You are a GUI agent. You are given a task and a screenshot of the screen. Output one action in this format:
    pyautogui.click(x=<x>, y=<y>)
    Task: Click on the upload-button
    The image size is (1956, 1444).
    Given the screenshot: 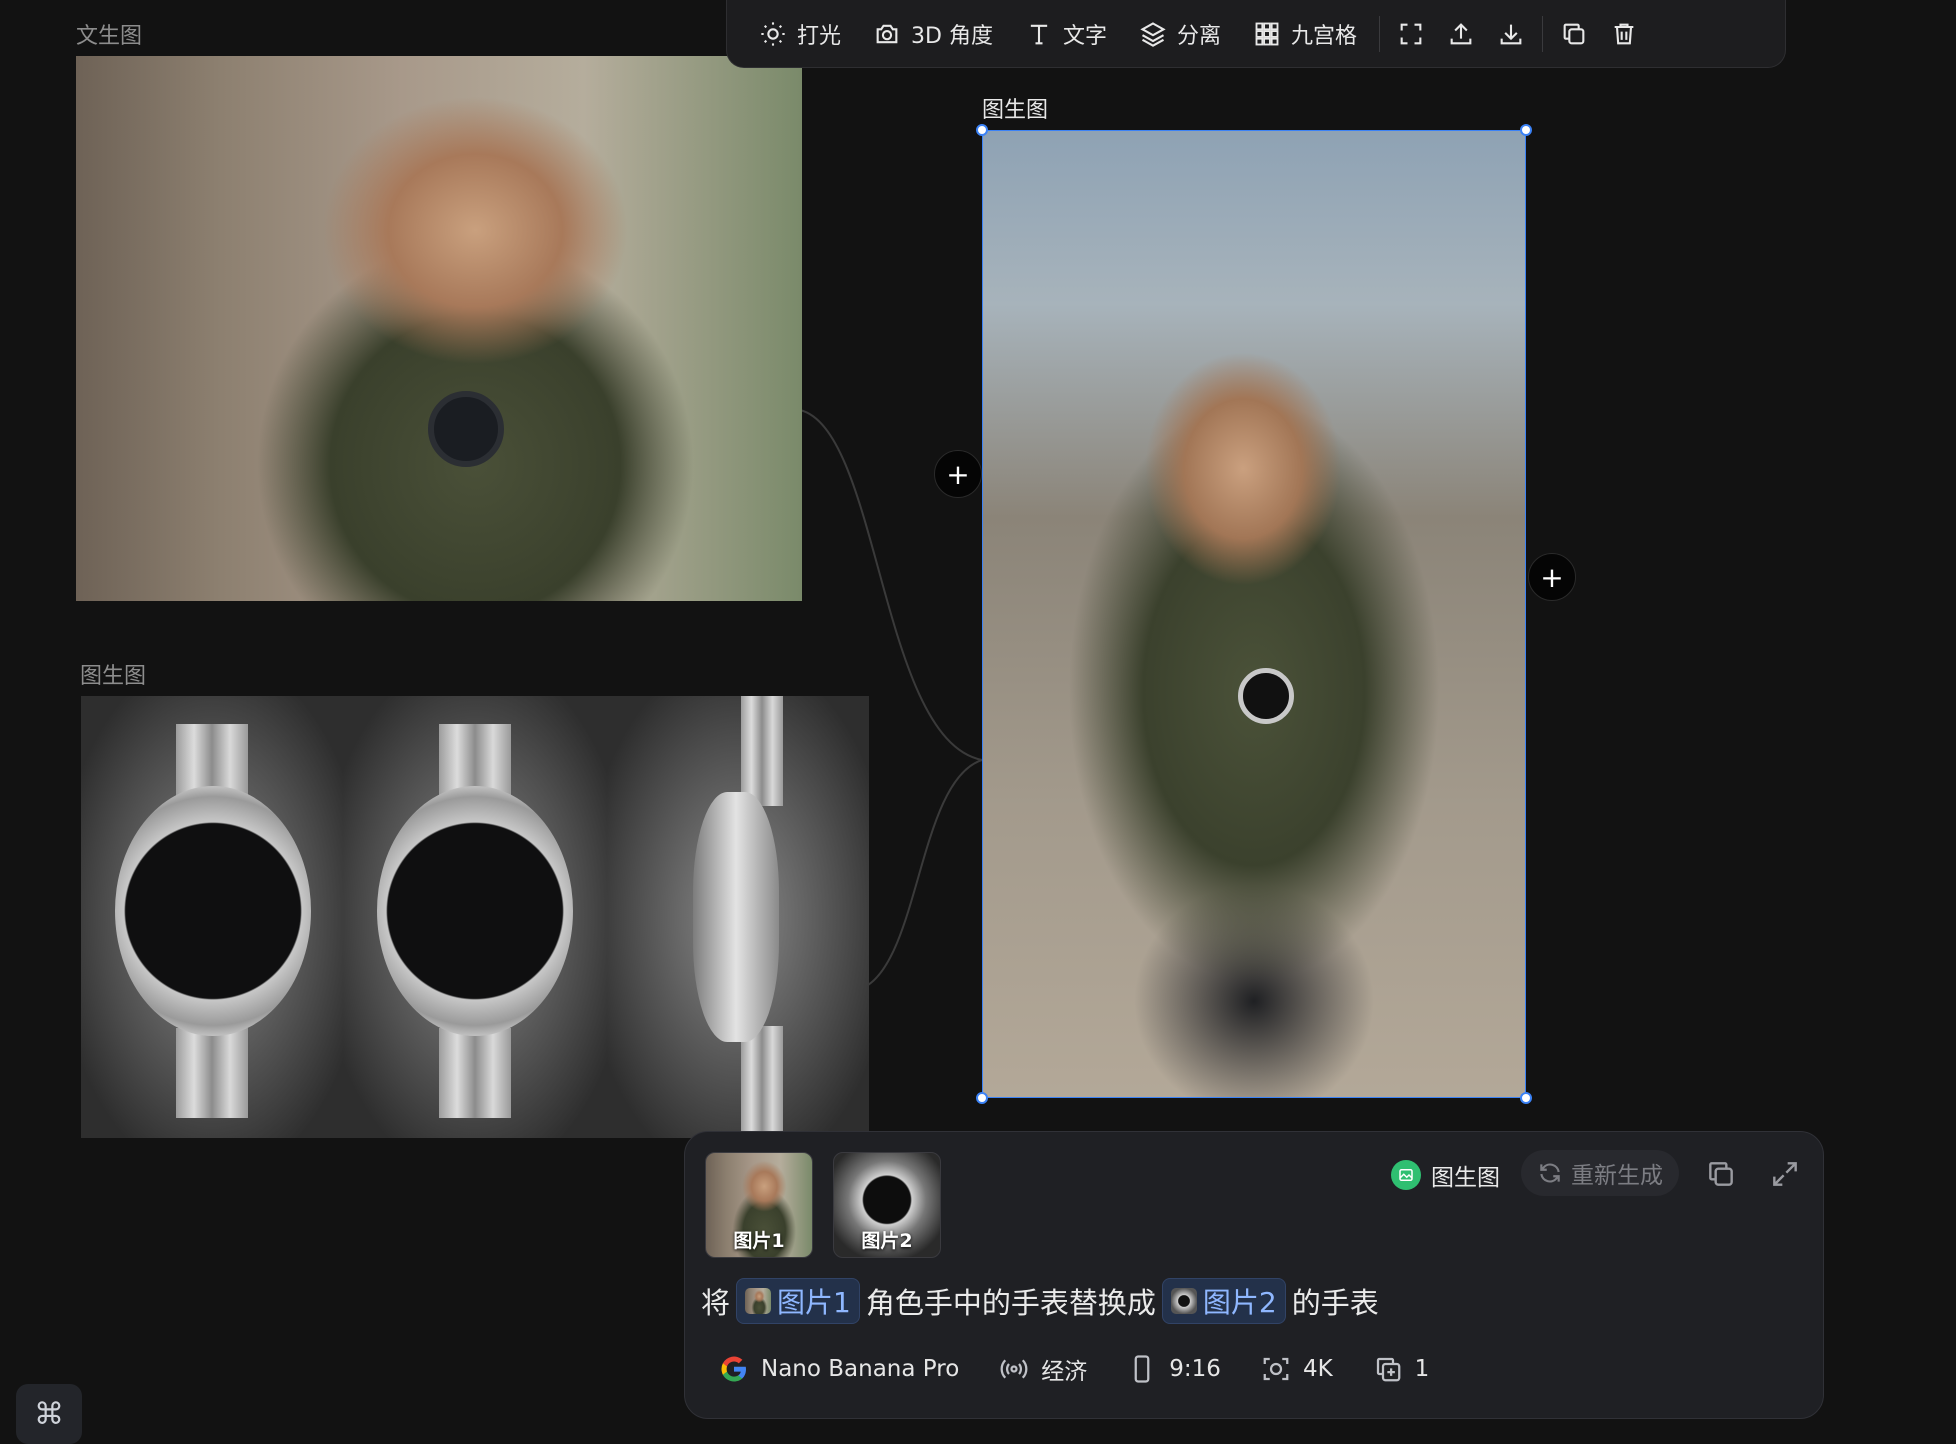 What is the action you would take?
    pyautogui.click(x=1461, y=34)
    